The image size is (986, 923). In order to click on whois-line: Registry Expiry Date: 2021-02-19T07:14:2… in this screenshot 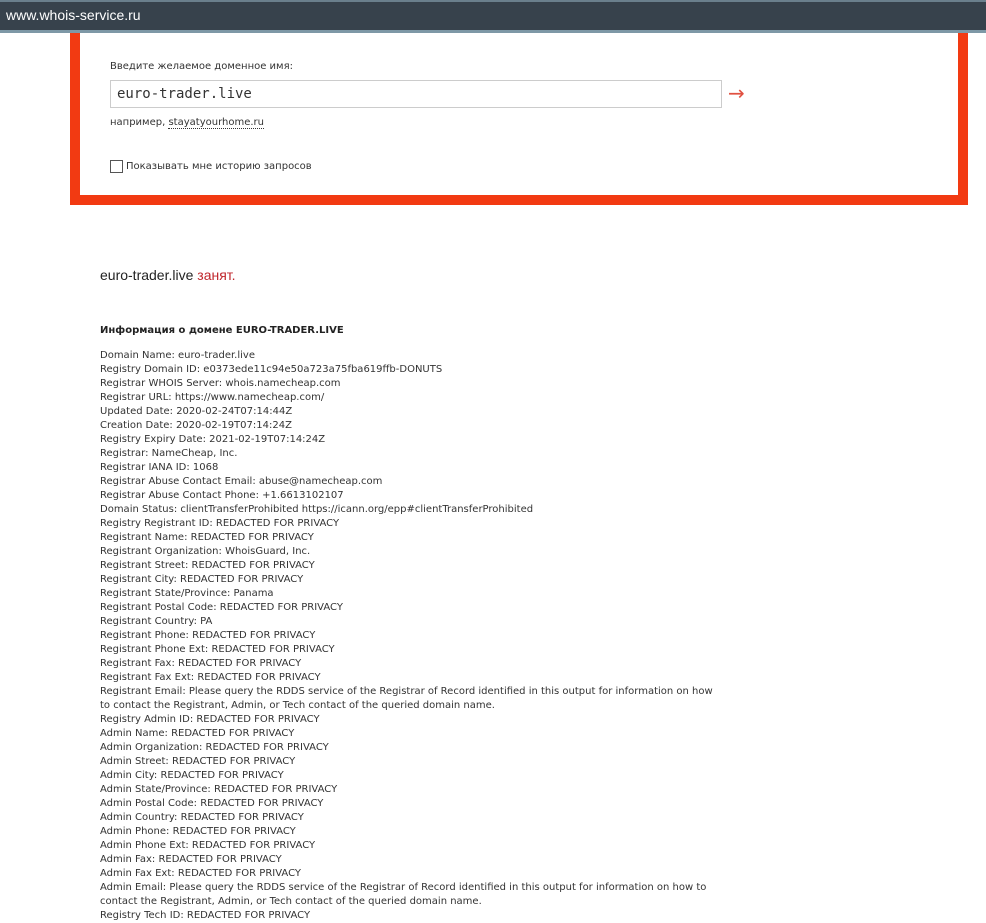, I will do `click(213, 439)`.